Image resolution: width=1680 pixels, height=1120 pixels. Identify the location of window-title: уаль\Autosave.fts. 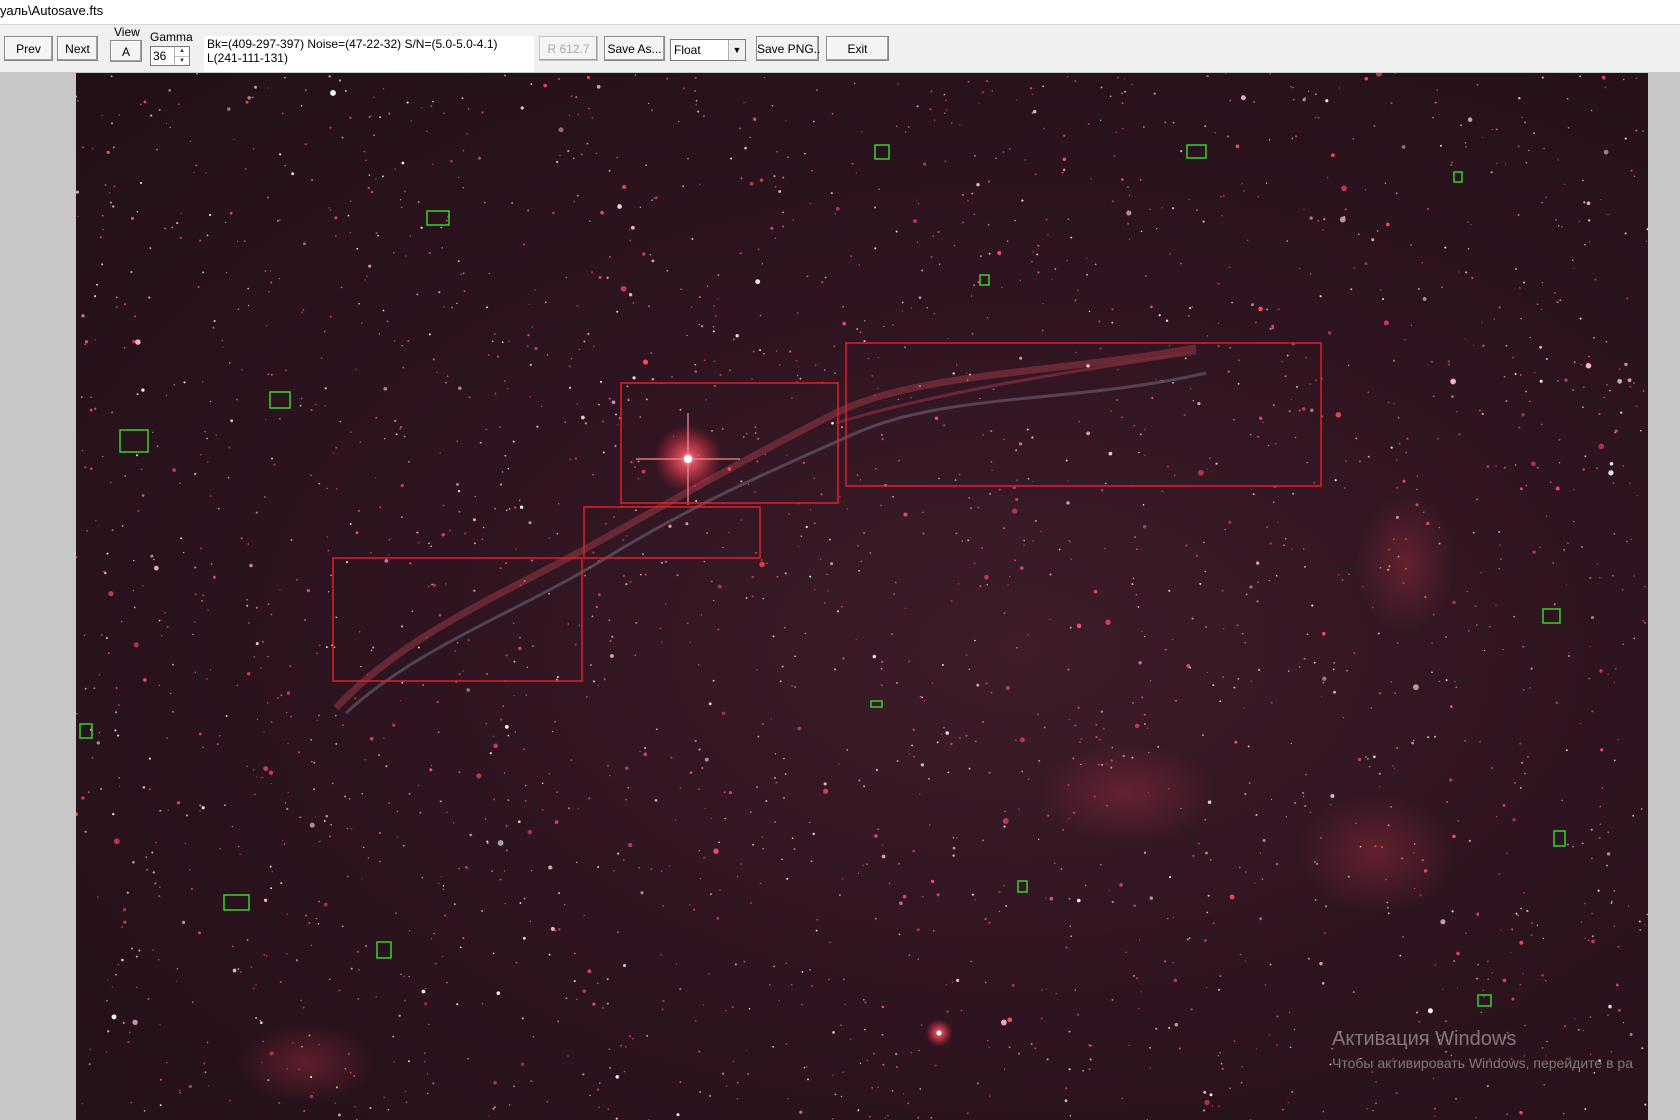
(52, 10).